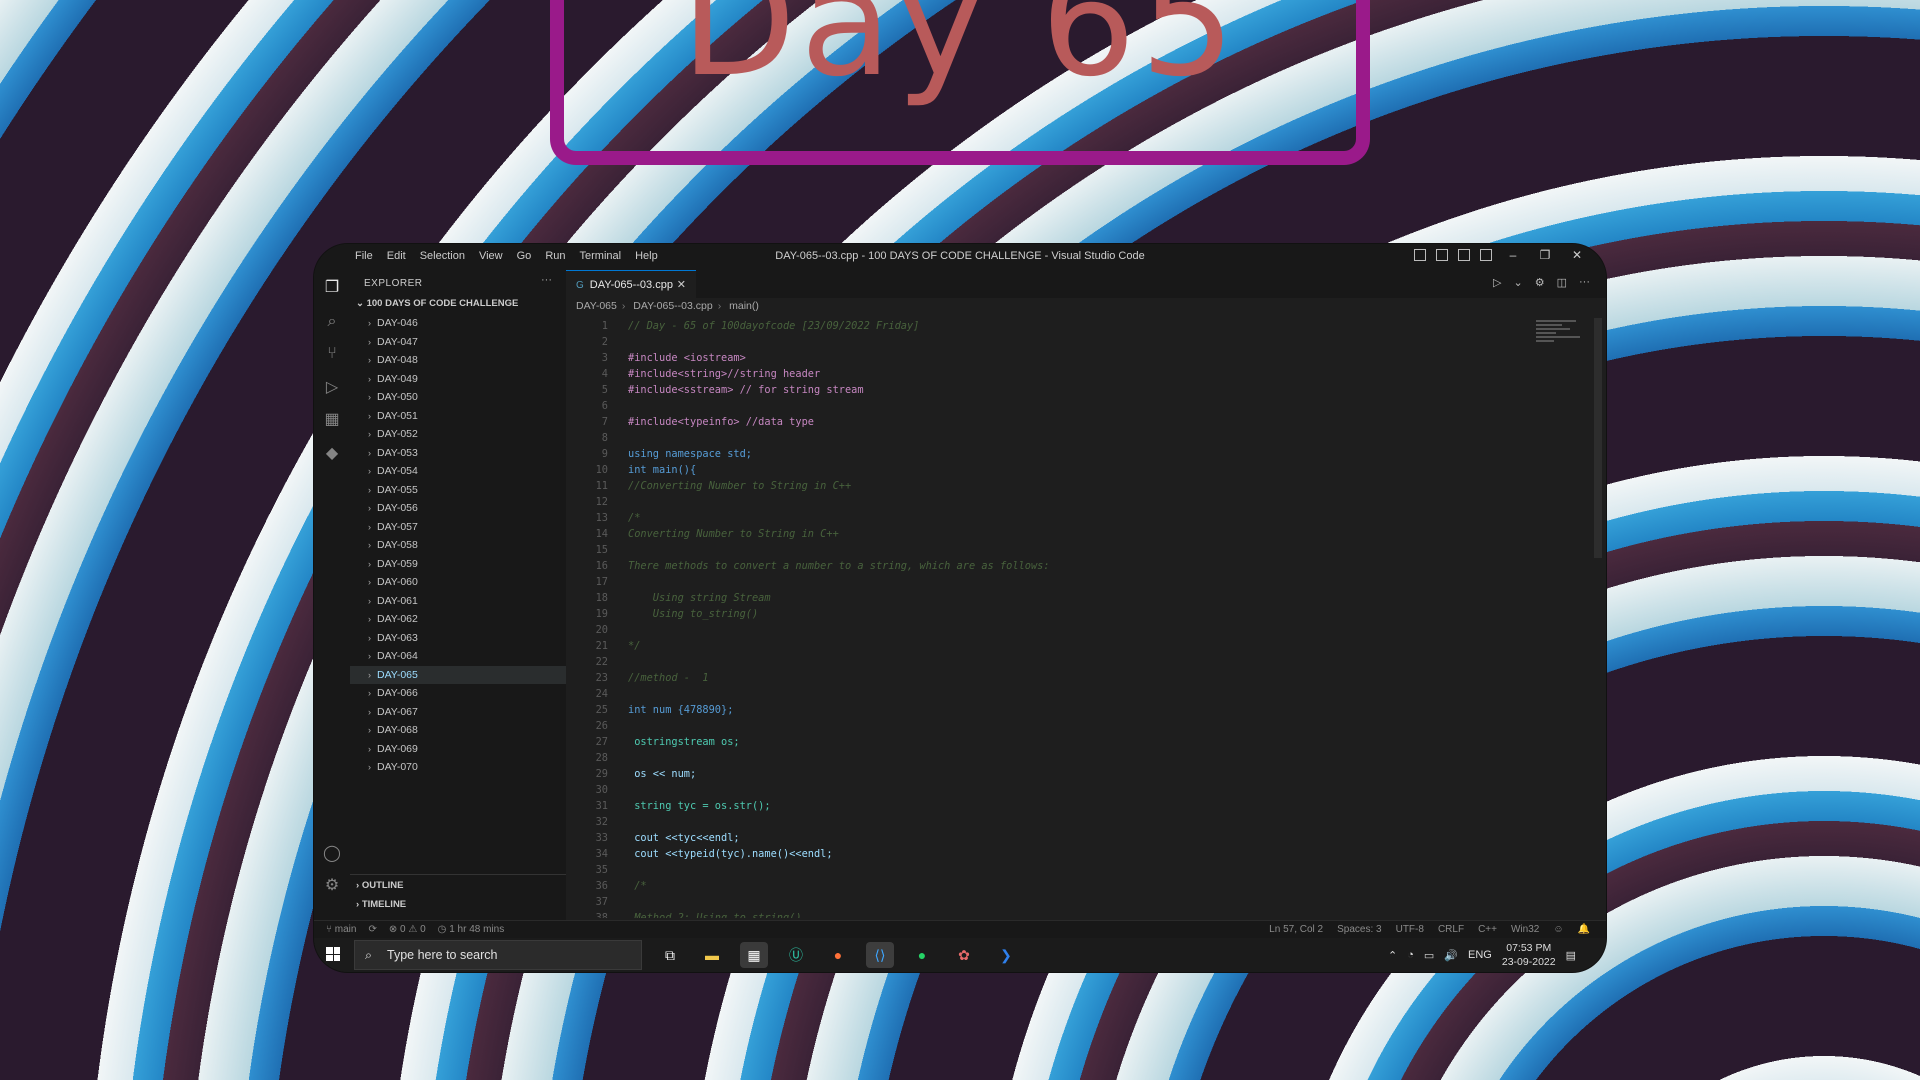 Image resolution: width=1920 pixels, height=1080 pixels. Describe the element at coordinates (601, 870) in the screenshot. I see `line-number: 35` at that location.